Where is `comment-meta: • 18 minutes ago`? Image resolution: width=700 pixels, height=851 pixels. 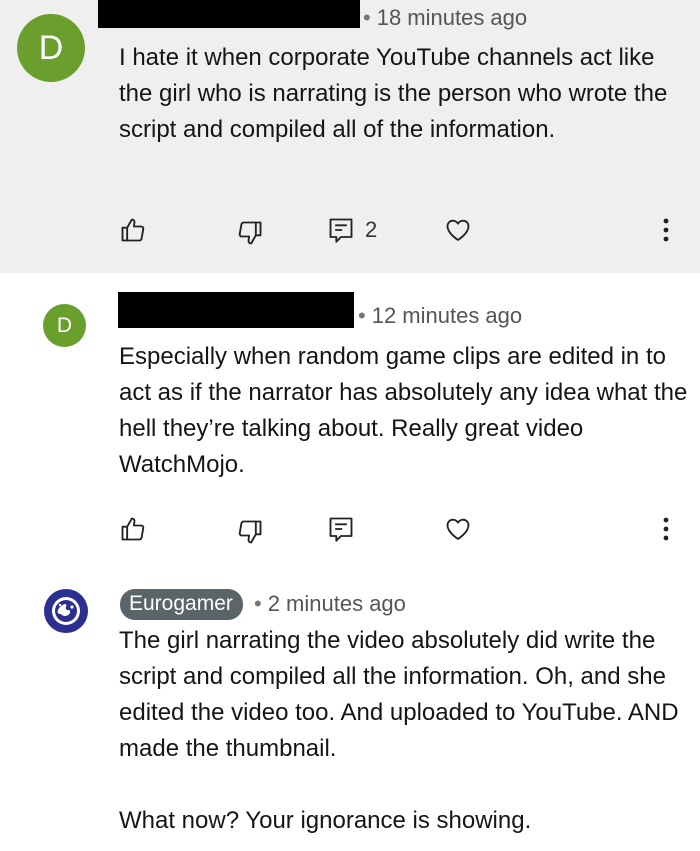 comment-meta: • 18 minutes ago is located at coordinates (445, 17).